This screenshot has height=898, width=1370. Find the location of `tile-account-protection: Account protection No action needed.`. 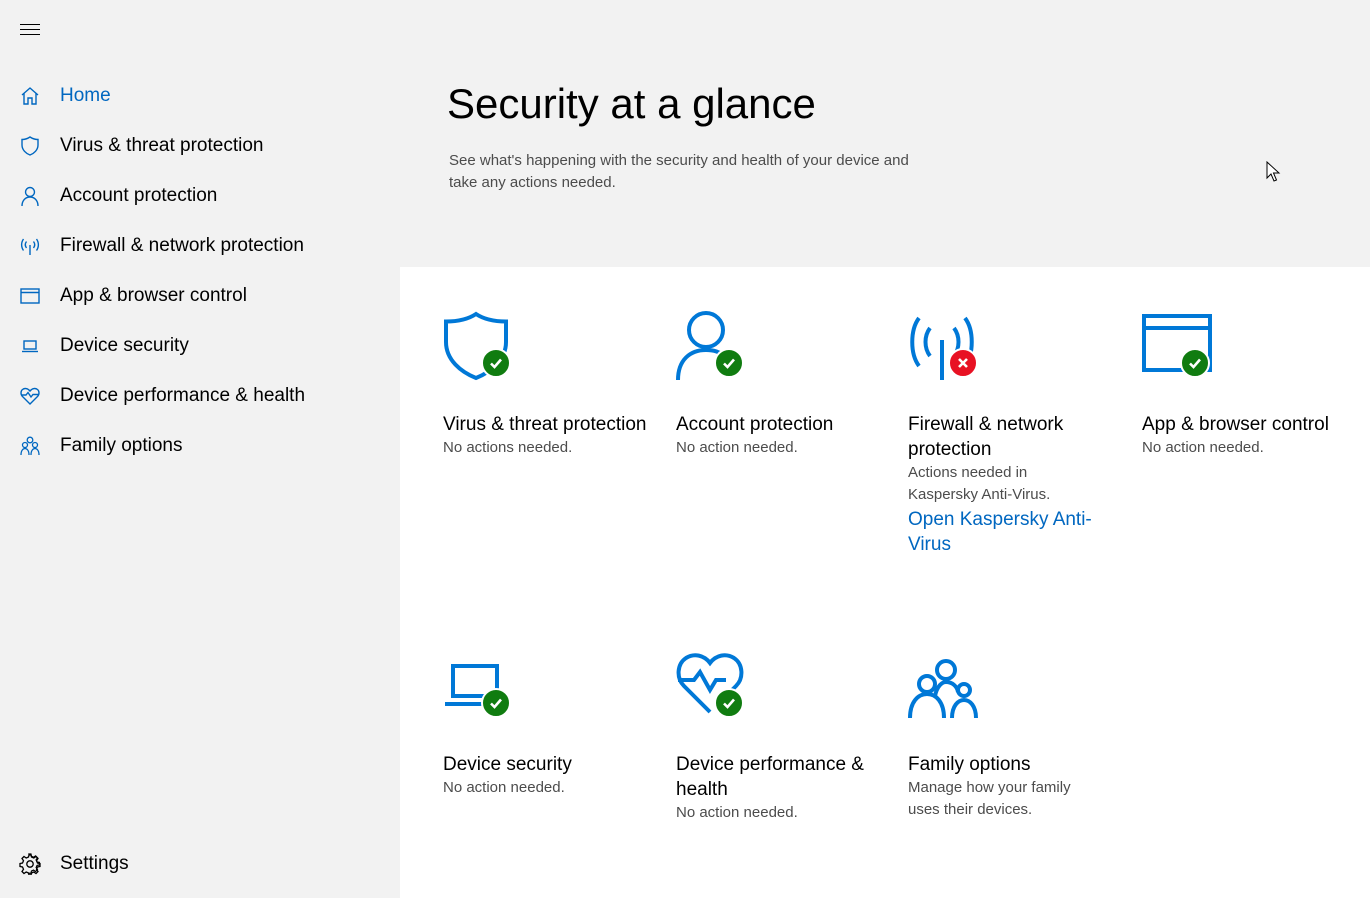

tile-account-protection: Account protection No action needed. is located at coordinates (781, 384).